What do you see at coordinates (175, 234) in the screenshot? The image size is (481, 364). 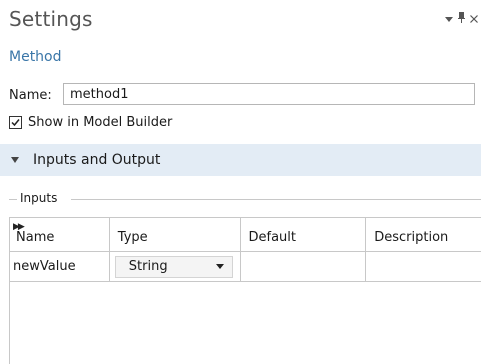 I see `column-header-type: Type` at bounding box center [175, 234].